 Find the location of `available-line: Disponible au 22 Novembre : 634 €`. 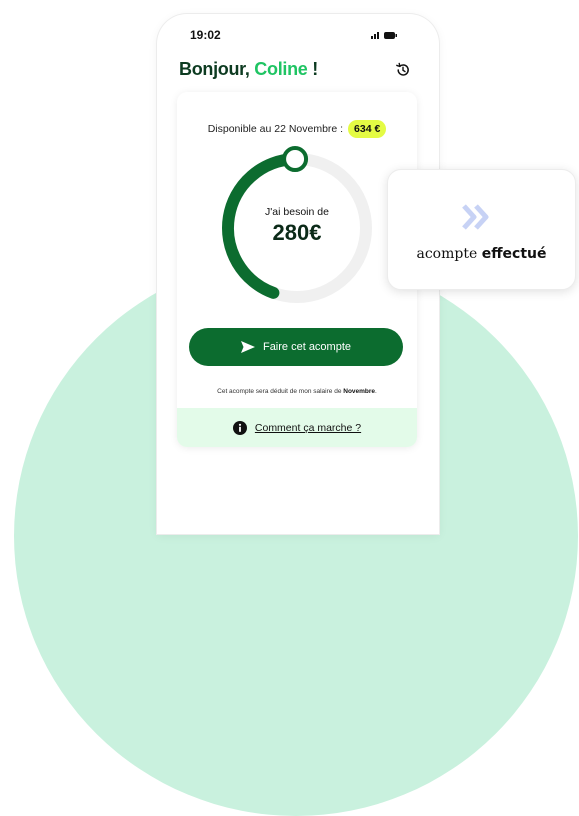

available-line: Disponible au 22 Novembre : 634 € is located at coordinates (297, 129).